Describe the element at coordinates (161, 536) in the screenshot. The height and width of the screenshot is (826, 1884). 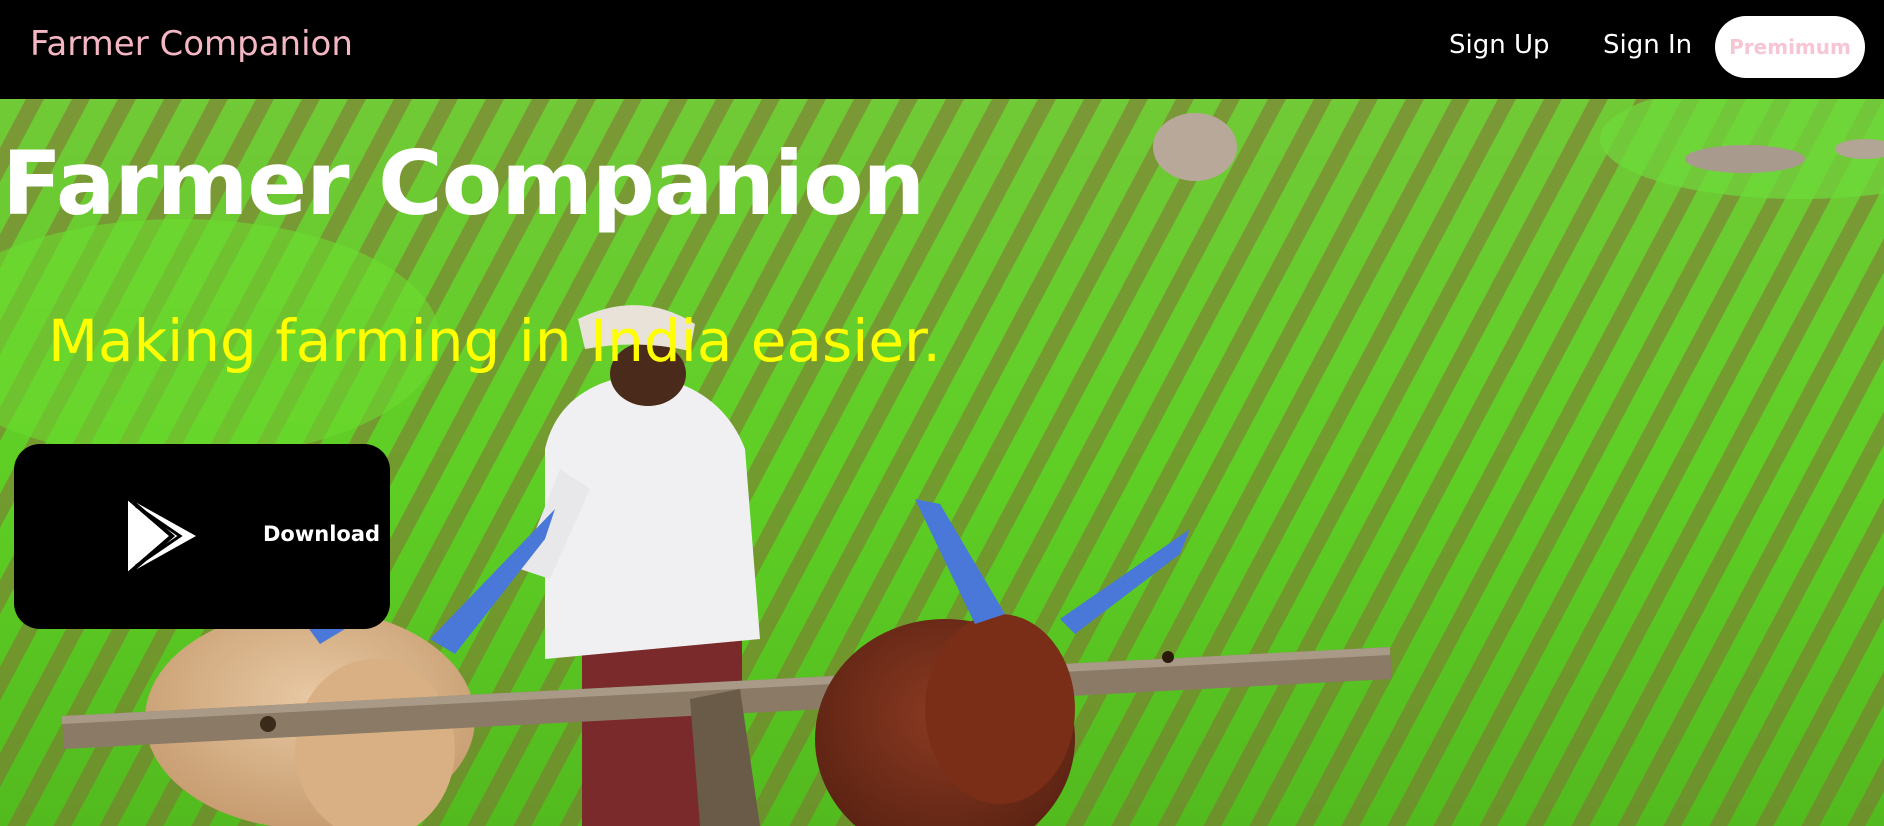
I see `play-store-icon` at that location.